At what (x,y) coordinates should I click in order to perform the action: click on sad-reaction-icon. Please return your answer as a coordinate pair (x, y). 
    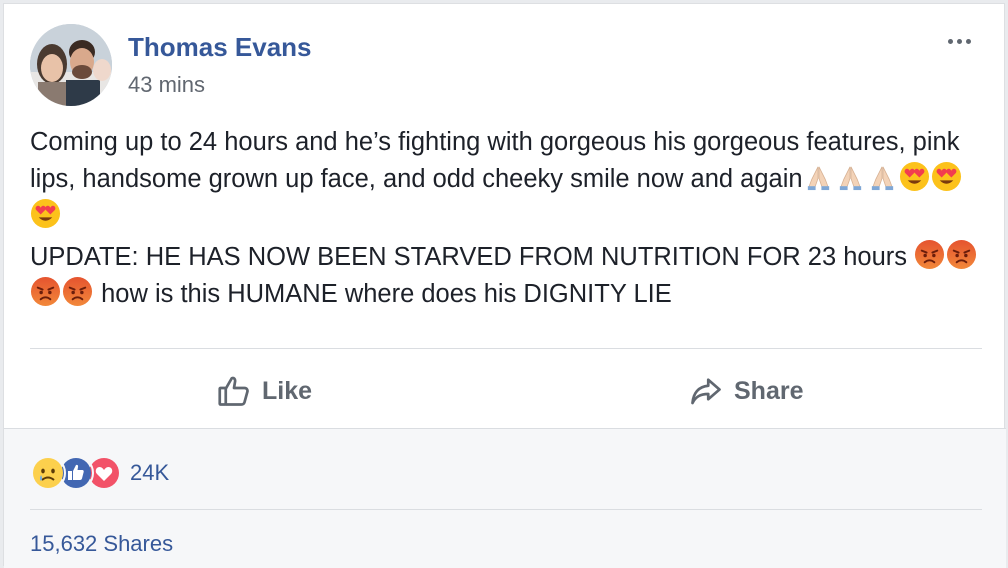
    Looking at the image, I should click on (48, 473).